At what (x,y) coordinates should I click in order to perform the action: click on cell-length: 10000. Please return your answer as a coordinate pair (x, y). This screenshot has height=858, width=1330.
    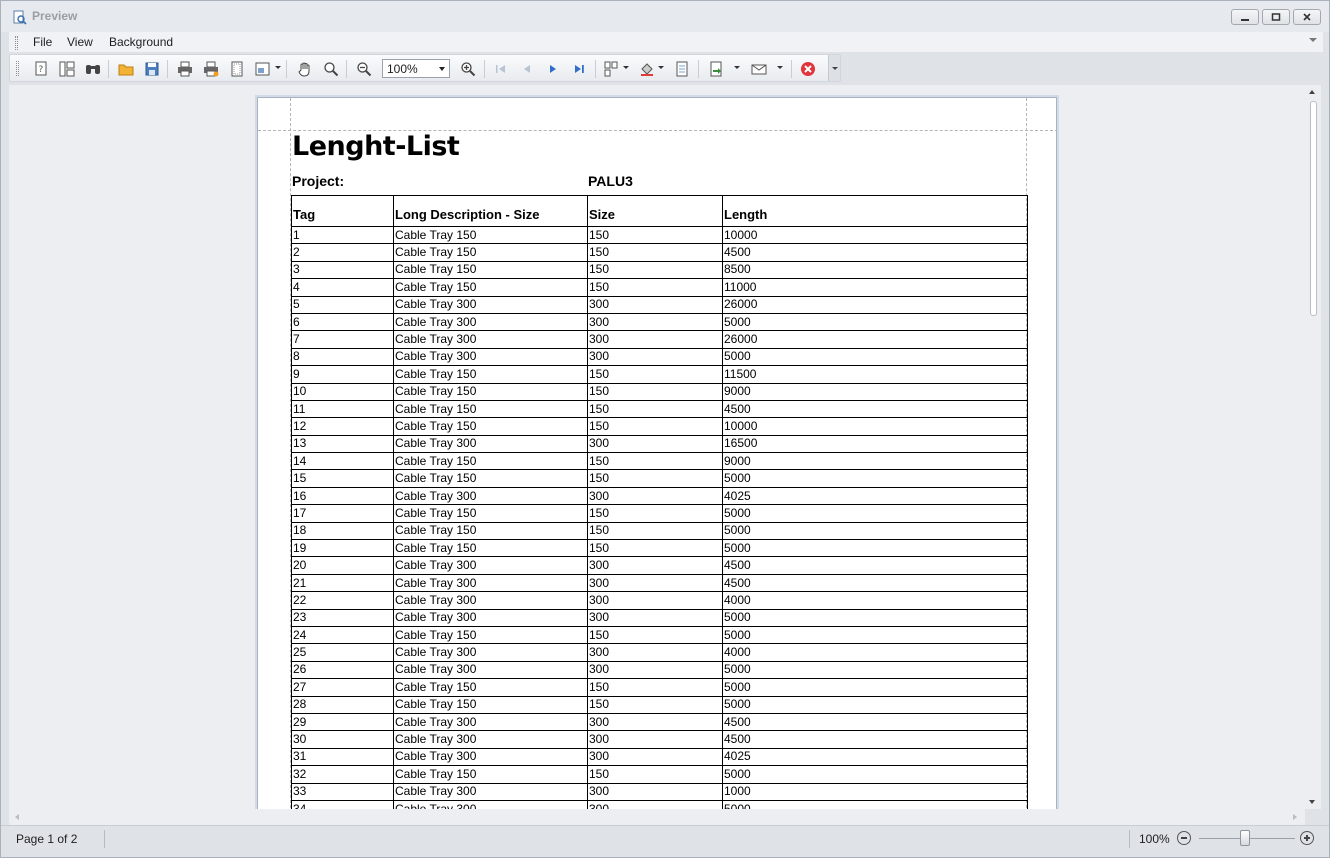
    Looking at the image, I should click on (875, 235).